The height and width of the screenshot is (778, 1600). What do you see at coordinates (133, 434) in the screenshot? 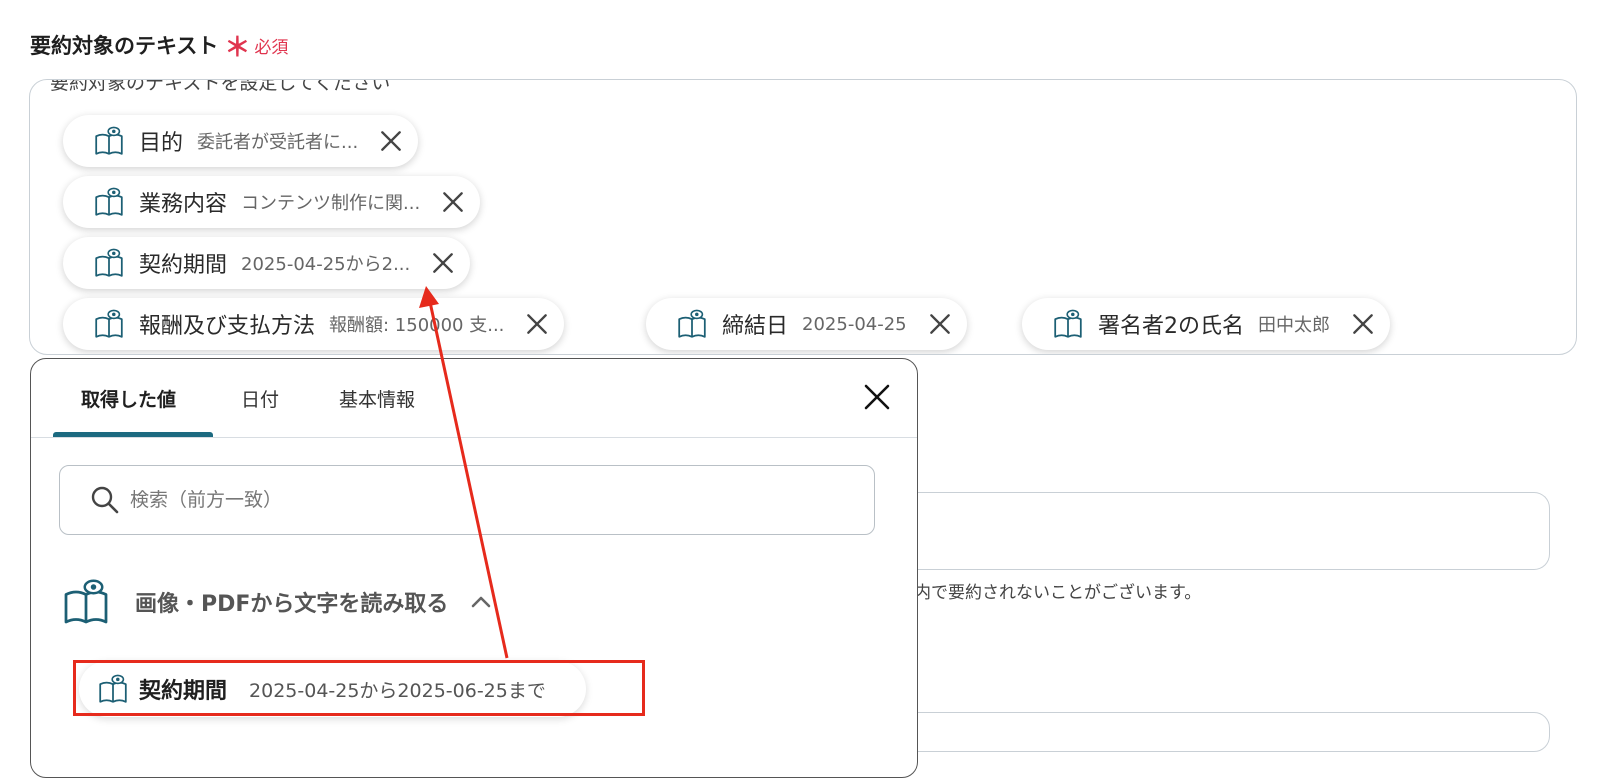
I see `active-tab-indicator` at bounding box center [133, 434].